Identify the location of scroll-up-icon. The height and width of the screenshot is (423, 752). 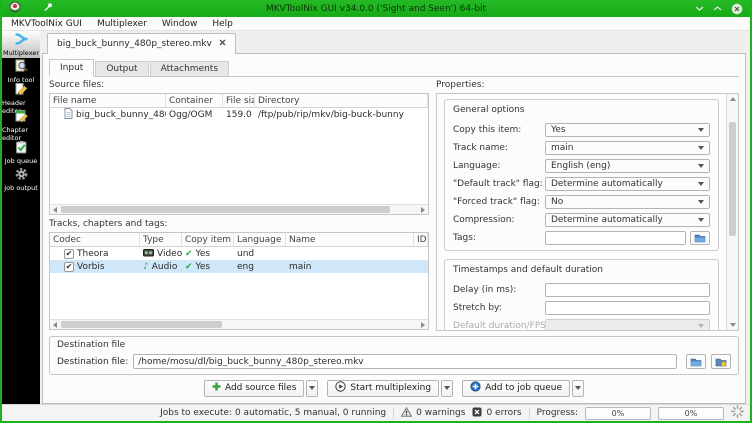
(732, 99).